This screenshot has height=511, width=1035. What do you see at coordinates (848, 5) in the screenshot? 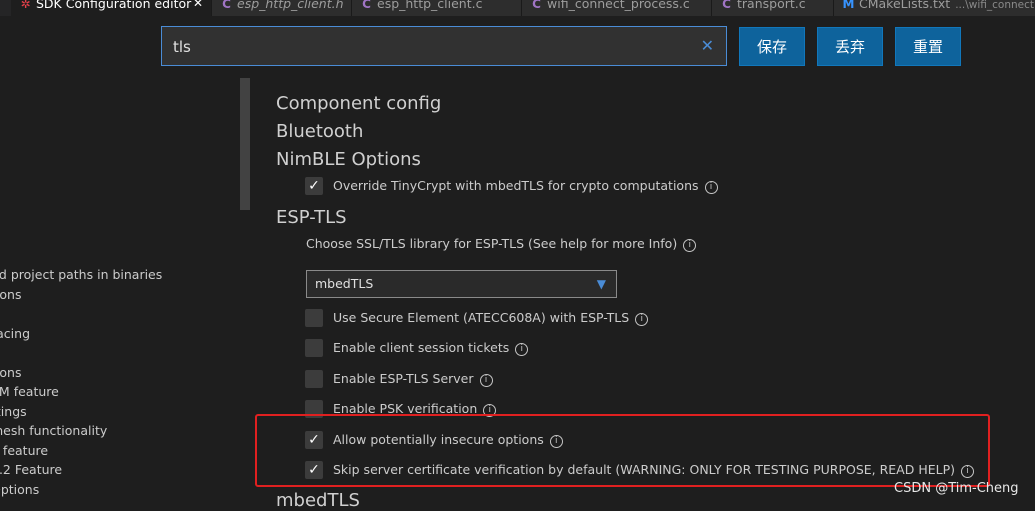
I see `cmake-icon: M` at bounding box center [848, 5].